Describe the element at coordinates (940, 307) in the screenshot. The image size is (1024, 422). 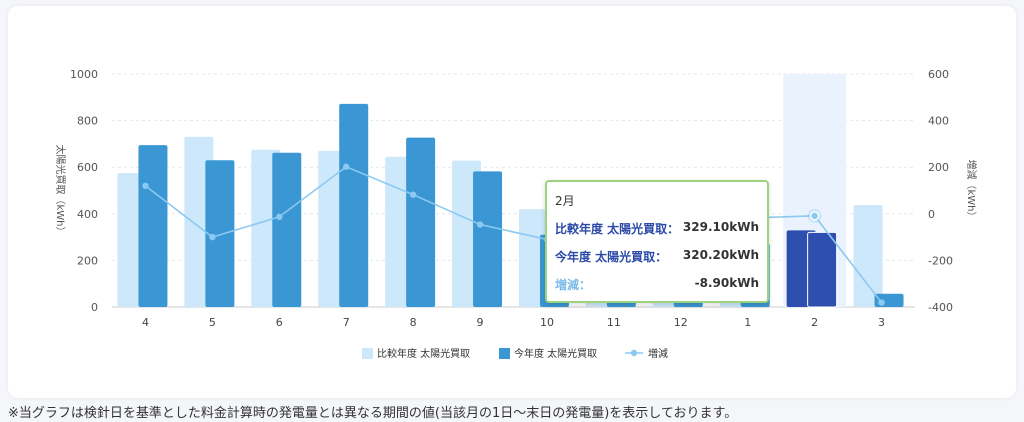
I see `right-tick-label: -400` at that location.